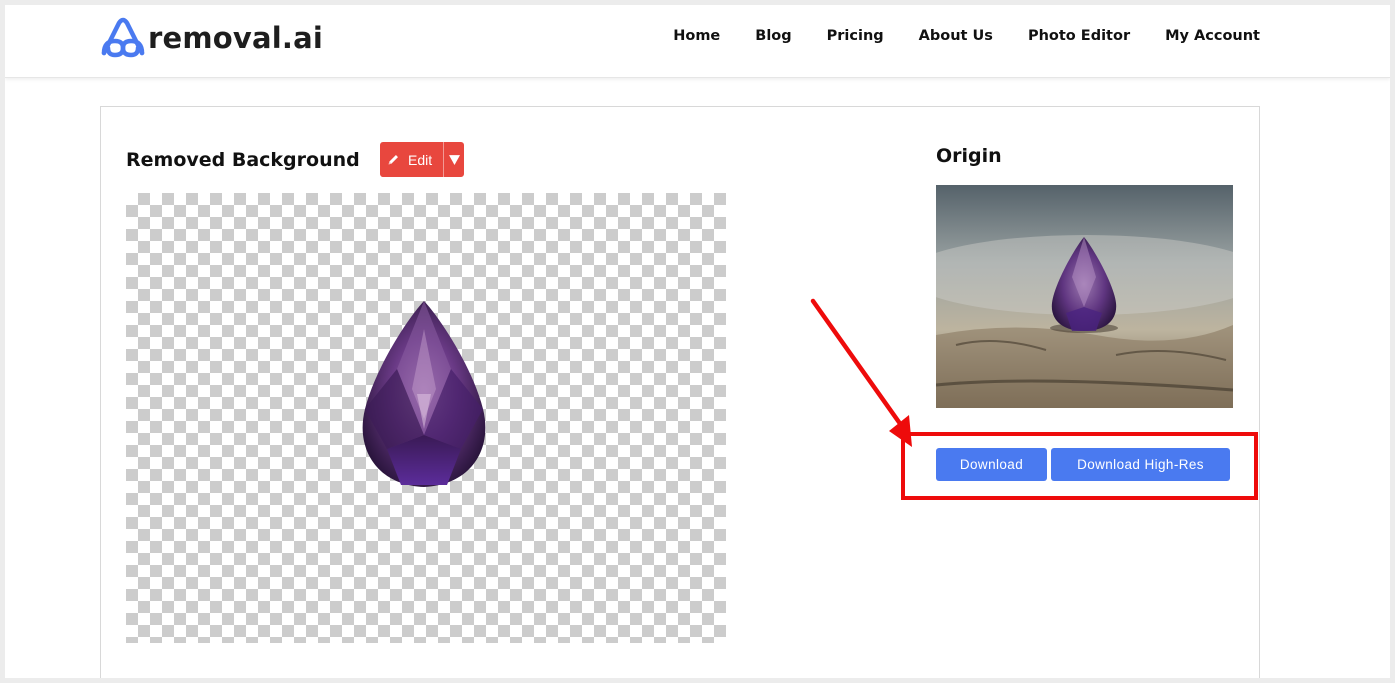 The width and height of the screenshot is (1395, 683). Describe the element at coordinates (236, 38) in the screenshot. I see `logo-text: removal.ai` at that location.